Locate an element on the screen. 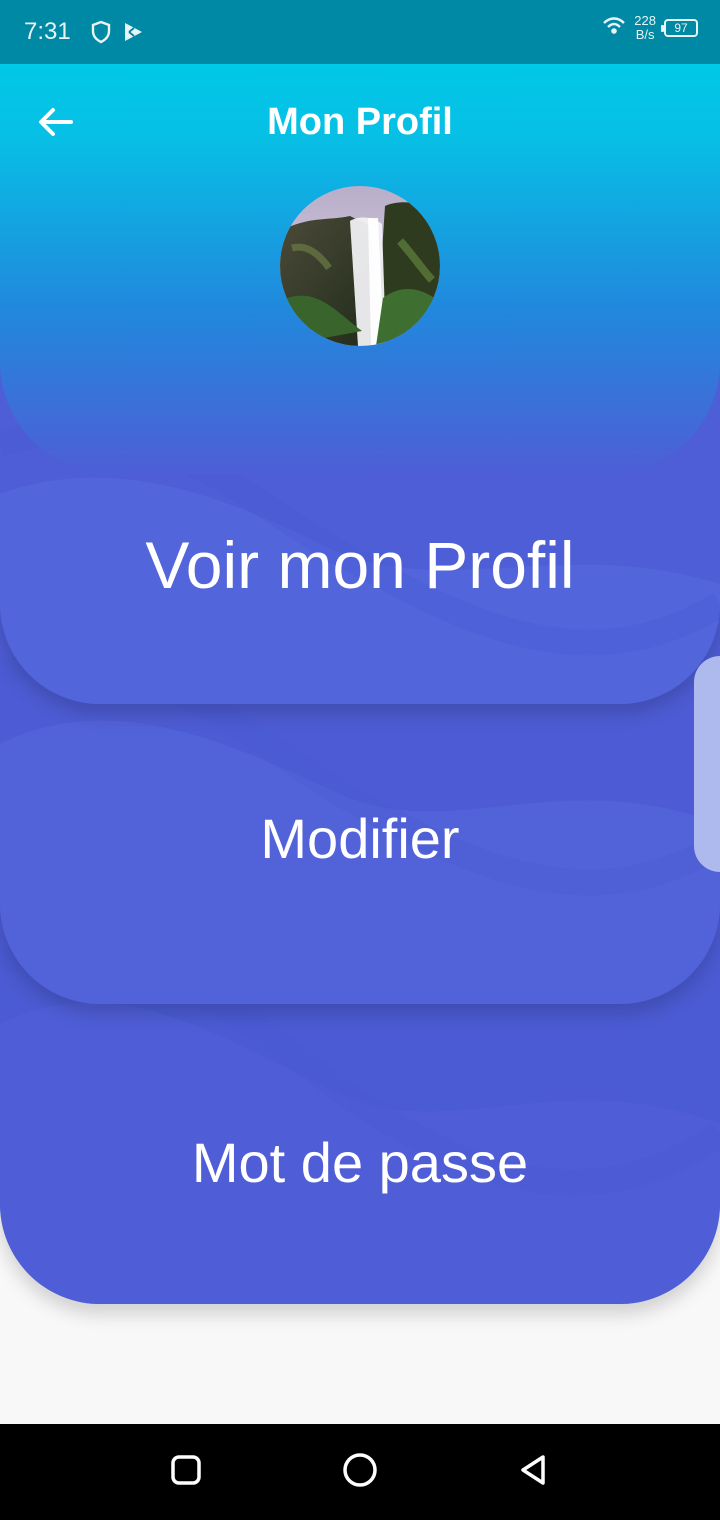  shield-icon is located at coordinates (101, 34).